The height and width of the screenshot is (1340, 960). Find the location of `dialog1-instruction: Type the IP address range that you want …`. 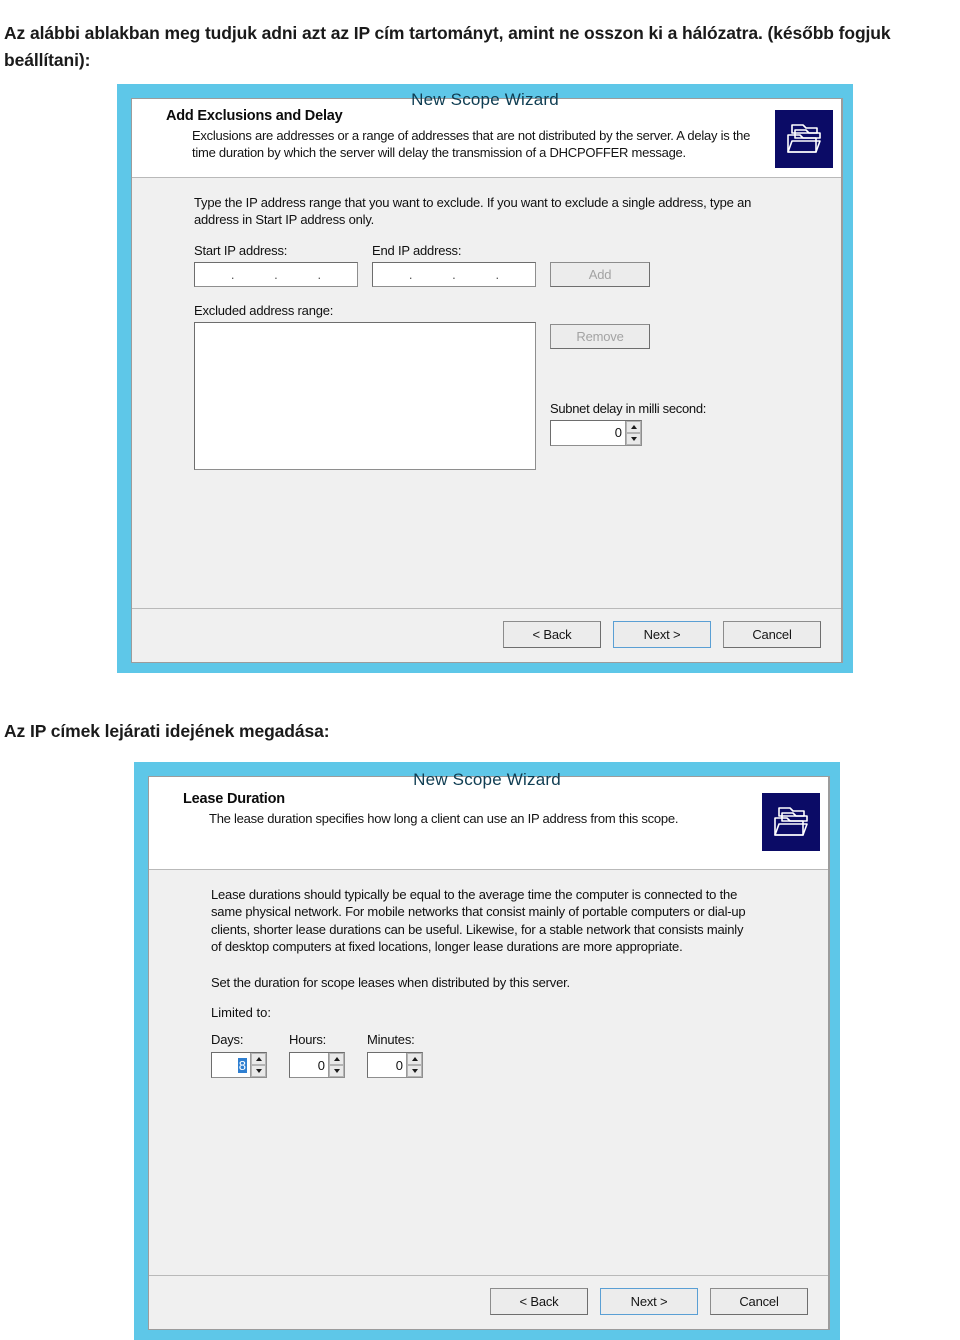

dialog1-instruction: Type the IP address range that you want … is located at coordinates (473, 211).